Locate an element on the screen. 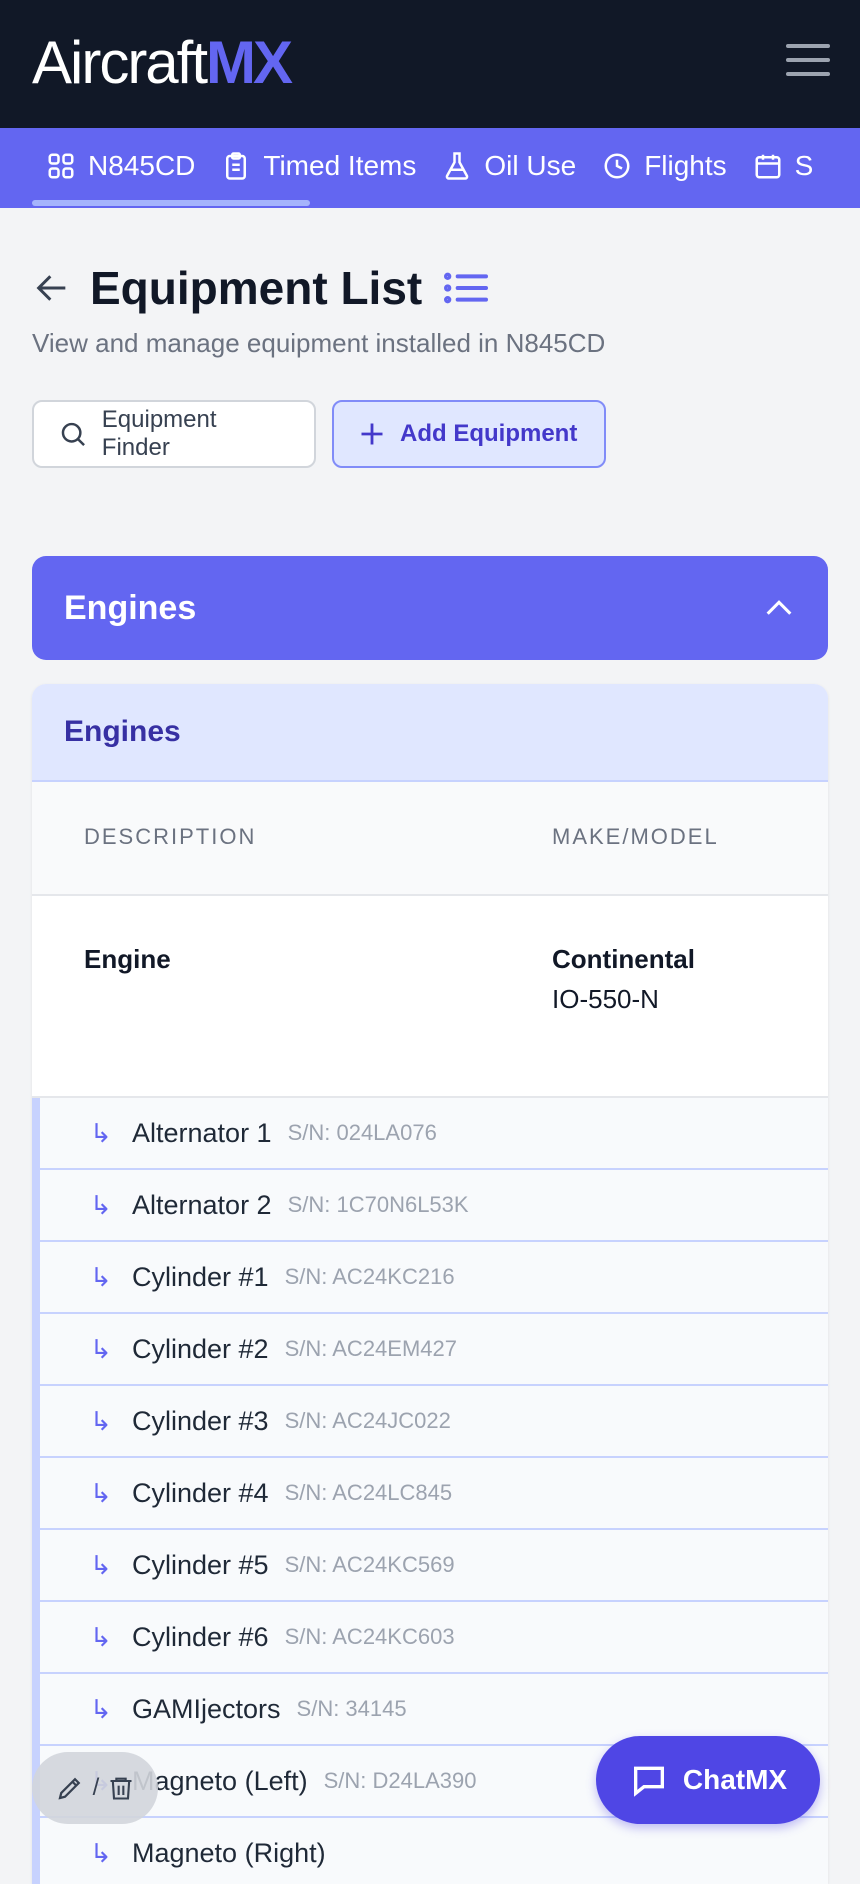 The width and height of the screenshot is (860, 1884). item-serial: S/N: AC24KC216 is located at coordinates (369, 1276).